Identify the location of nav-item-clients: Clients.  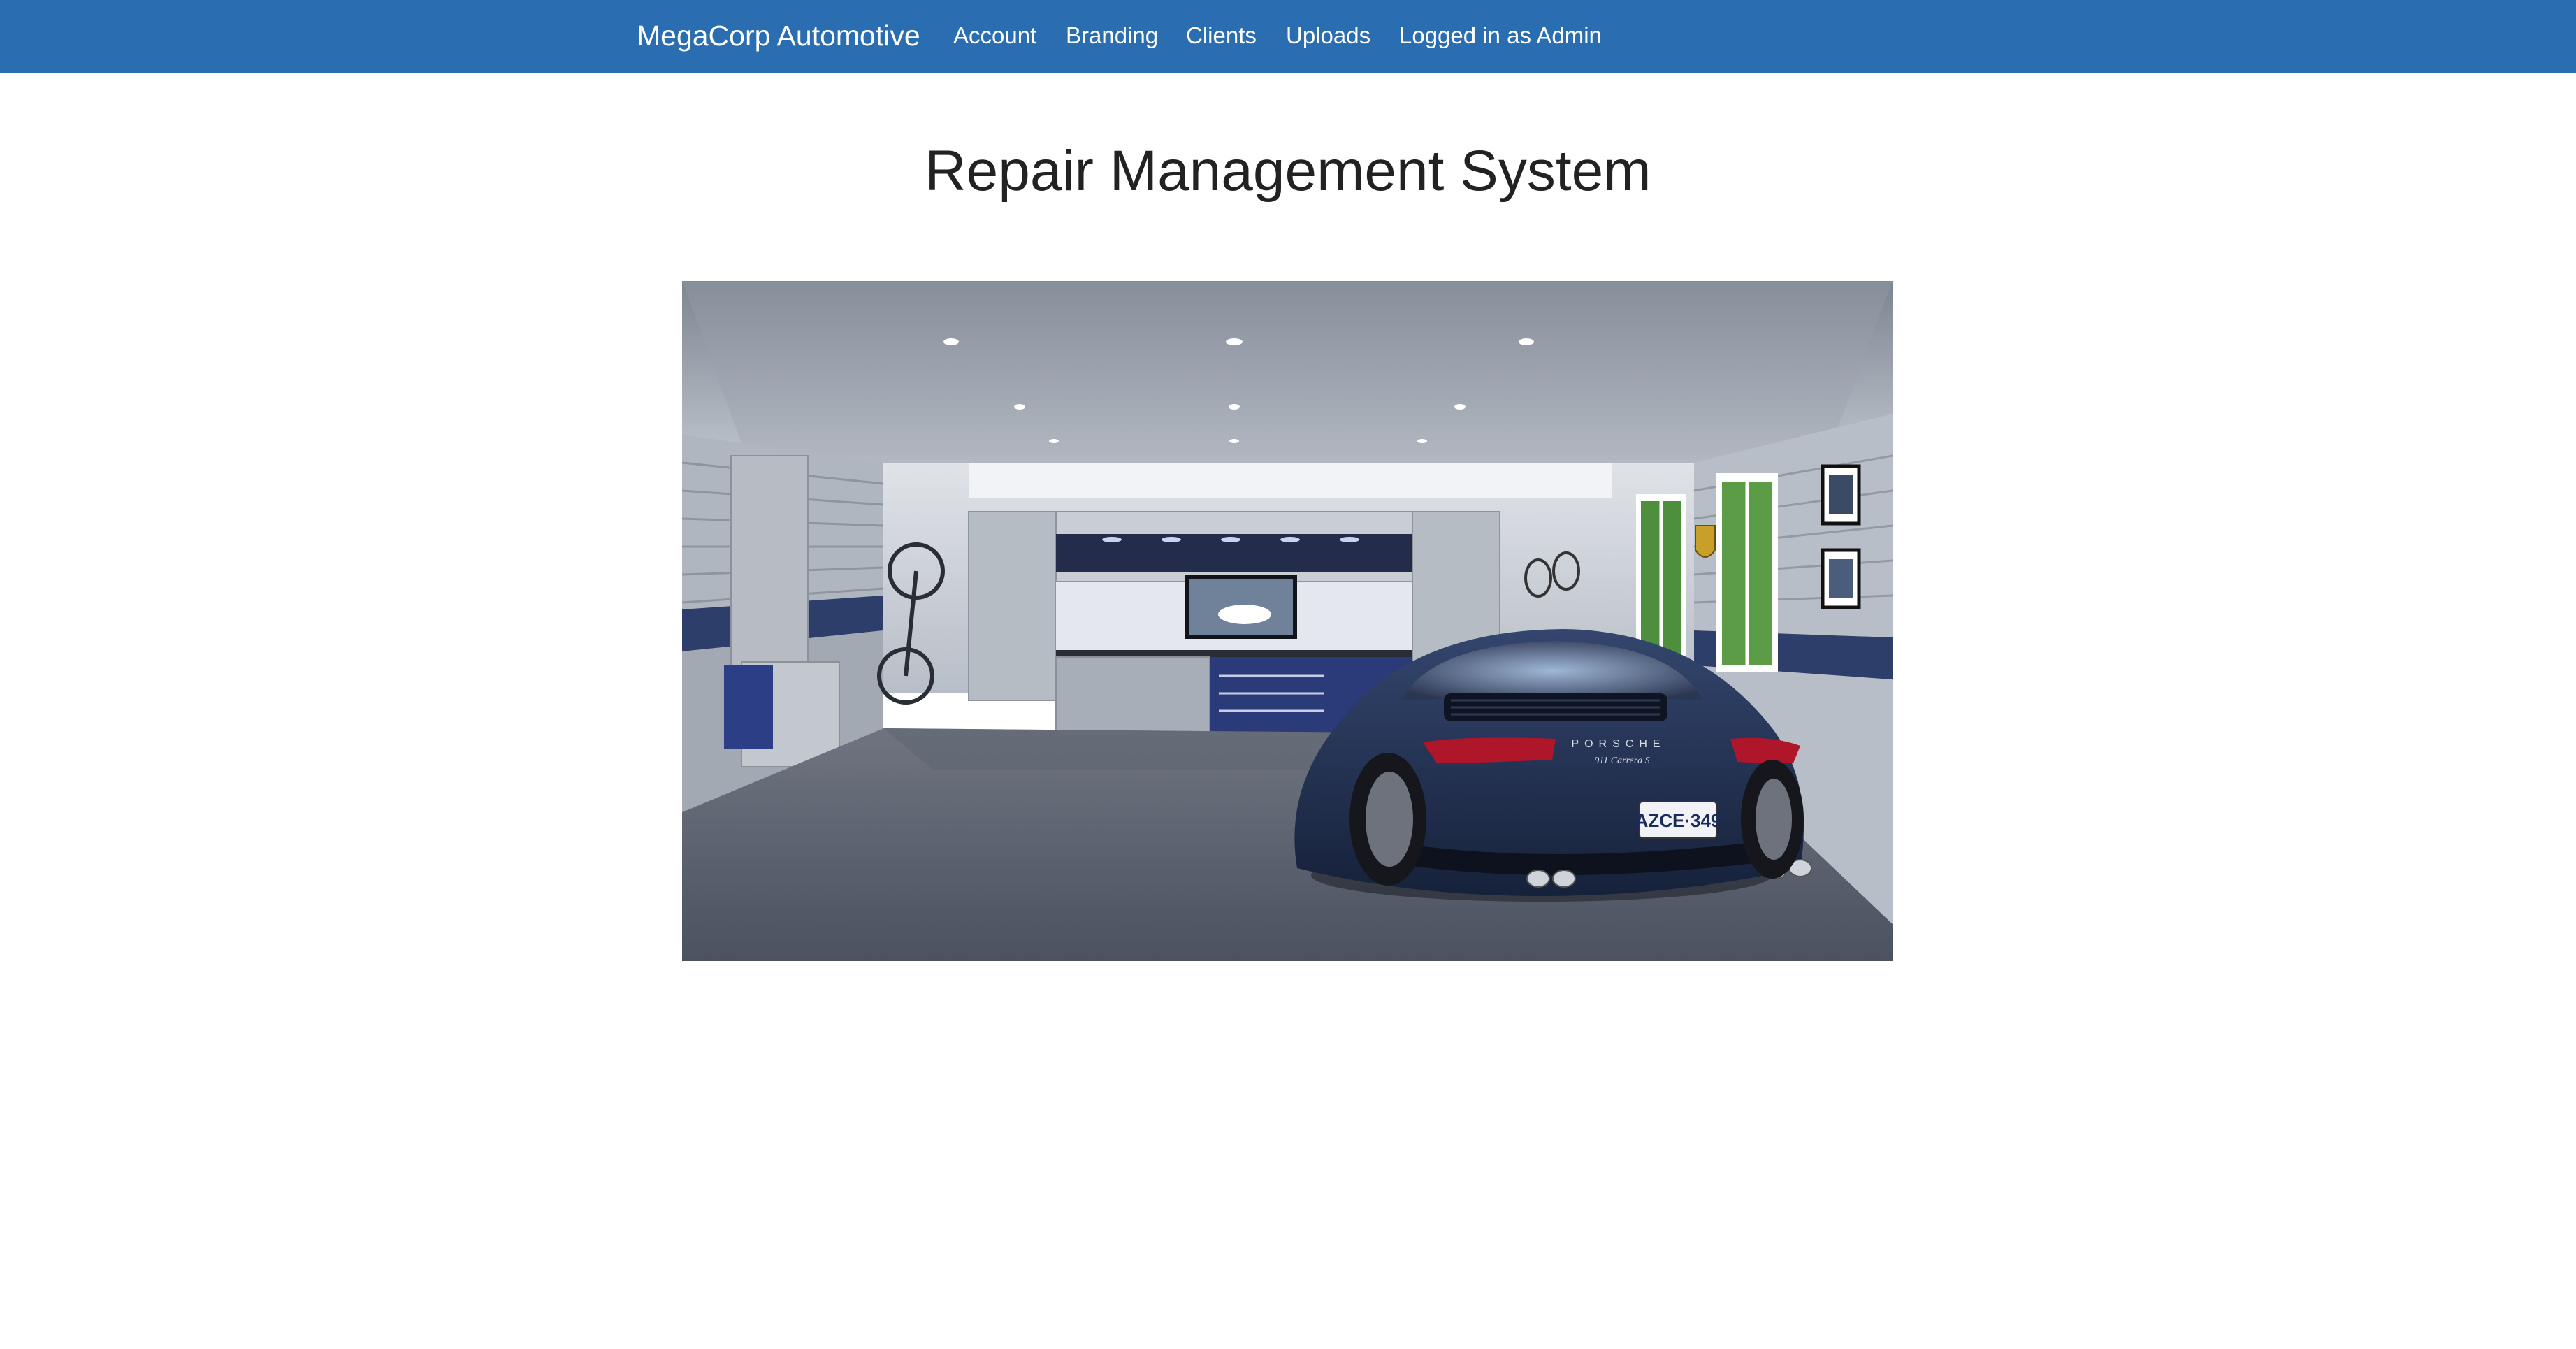
(1221, 35).